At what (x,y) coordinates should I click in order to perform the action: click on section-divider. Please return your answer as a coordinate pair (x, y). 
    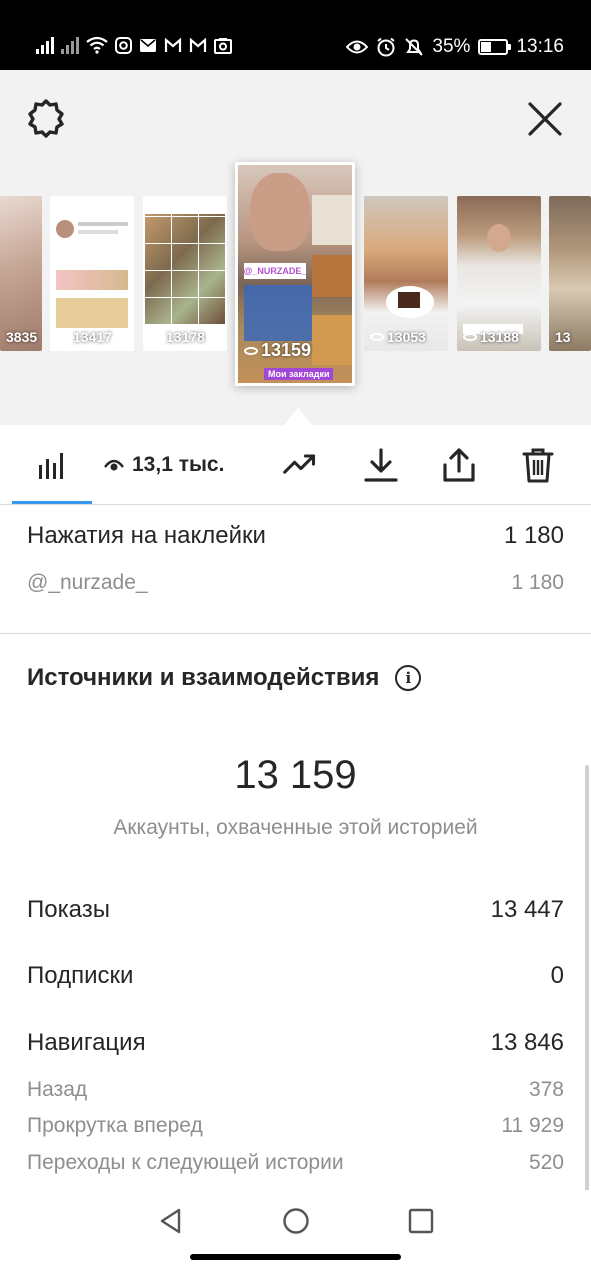
    Looking at the image, I should click on (295, 633).